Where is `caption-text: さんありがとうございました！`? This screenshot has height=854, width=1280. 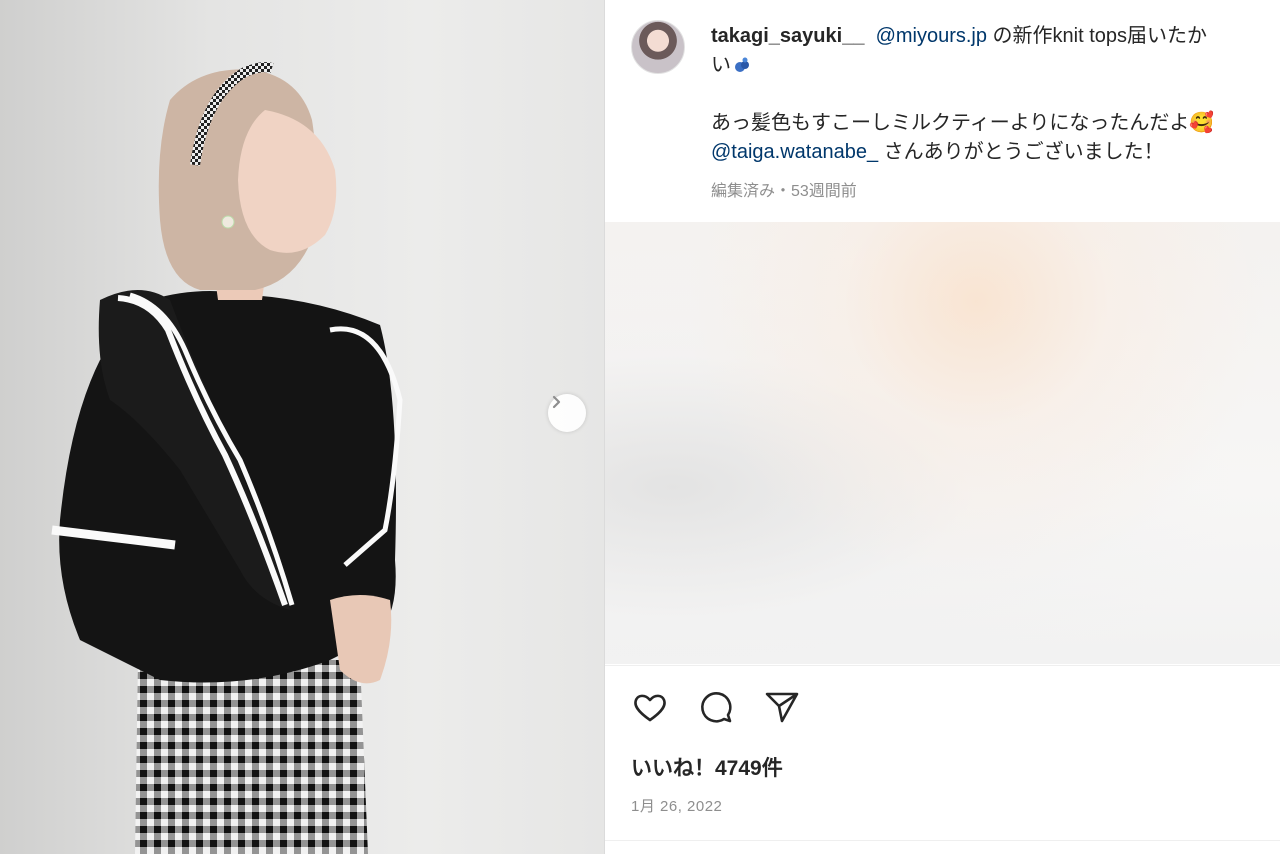
caption-text: さんありがとうございました！ is located at coordinates (1021, 152).